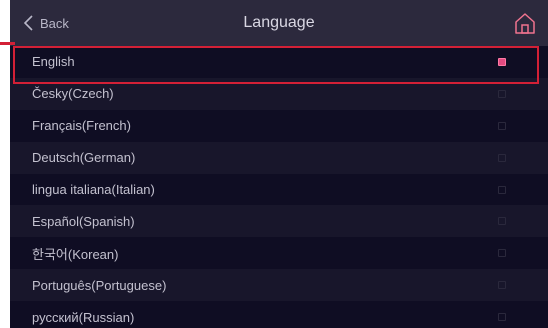 Image resolution: width=548 pixels, height=328 pixels. What do you see at coordinates (279, 221) in the screenshot?
I see `language-item-spanish: Español(Spanish)` at bounding box center [279, 221].